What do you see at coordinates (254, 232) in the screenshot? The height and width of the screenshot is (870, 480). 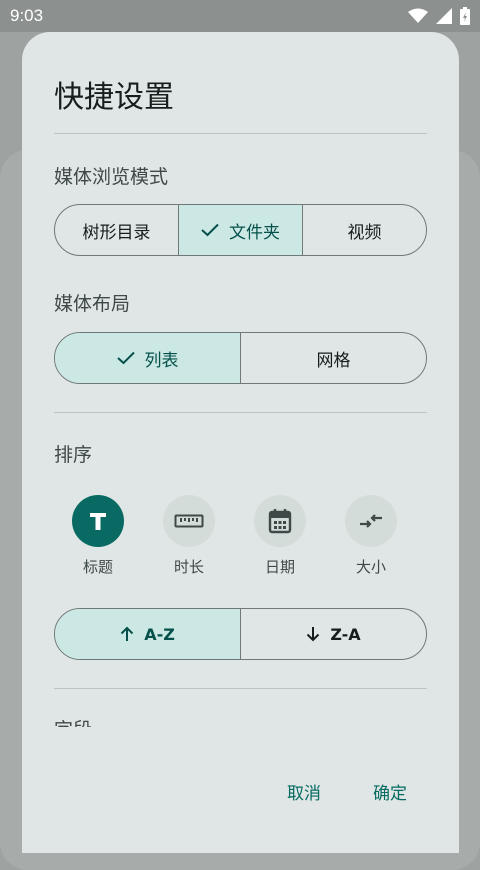 I see `option-label: 文件夹` at bounding box center [254, 232].